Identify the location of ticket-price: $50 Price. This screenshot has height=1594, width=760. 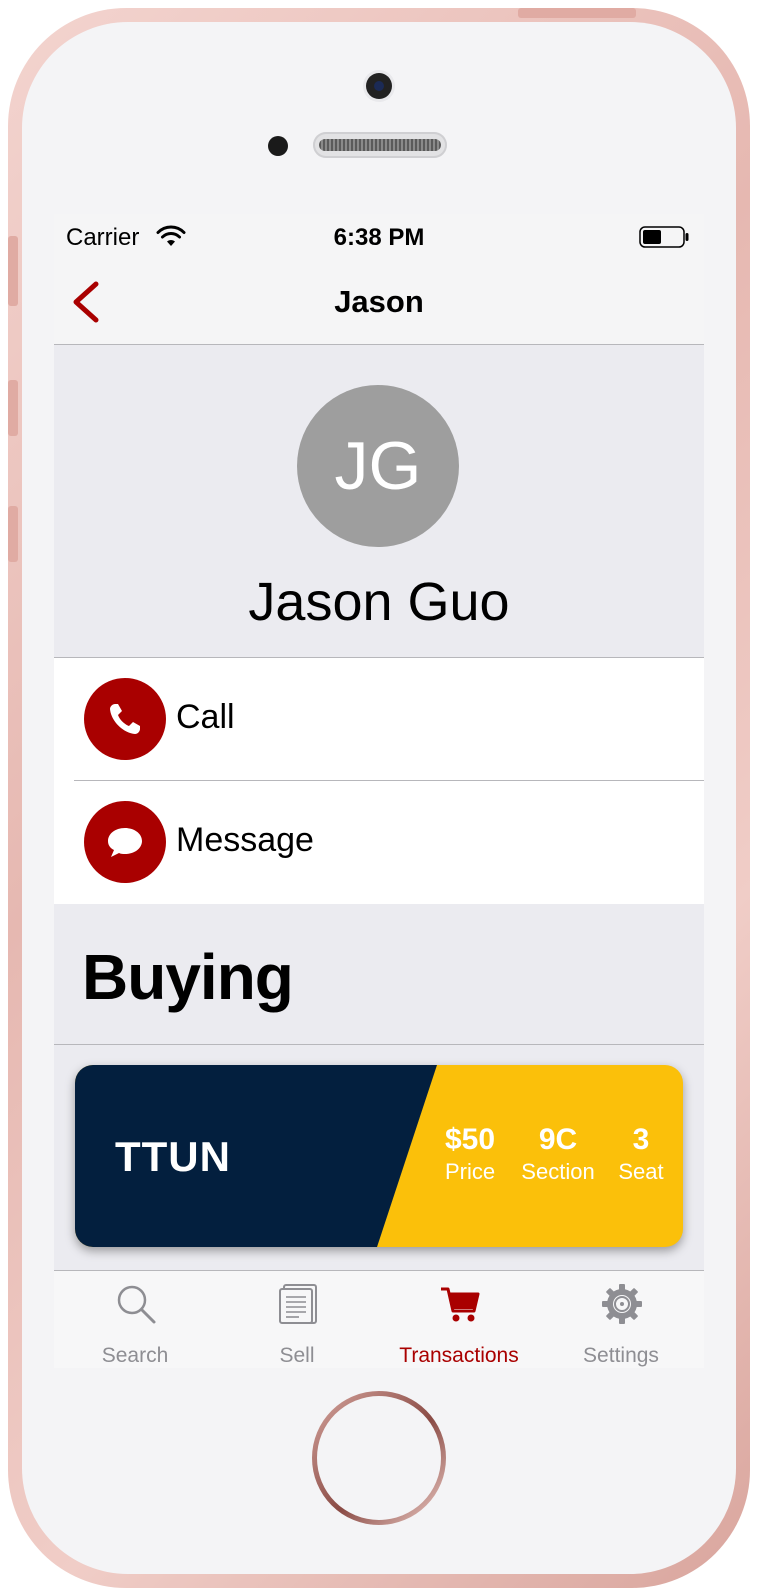
(470, 1154).